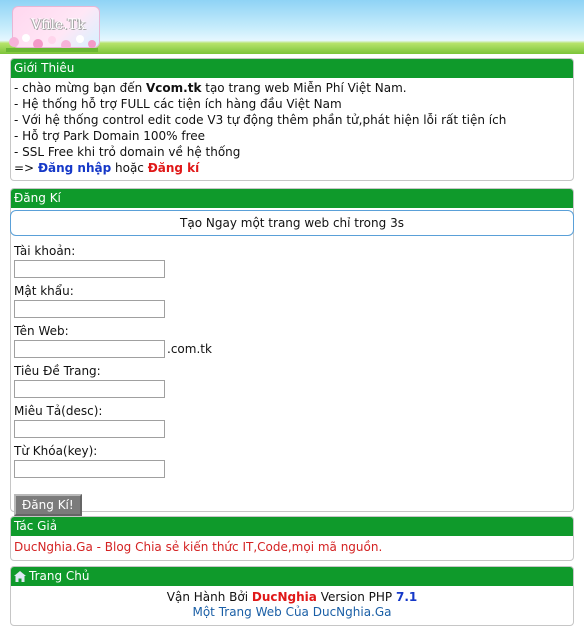 The height and width of the screenshot is (632, 584). I want to click on intro-line-4: - Hỗ trợ Park Domain 100% free, so click(110, 136).